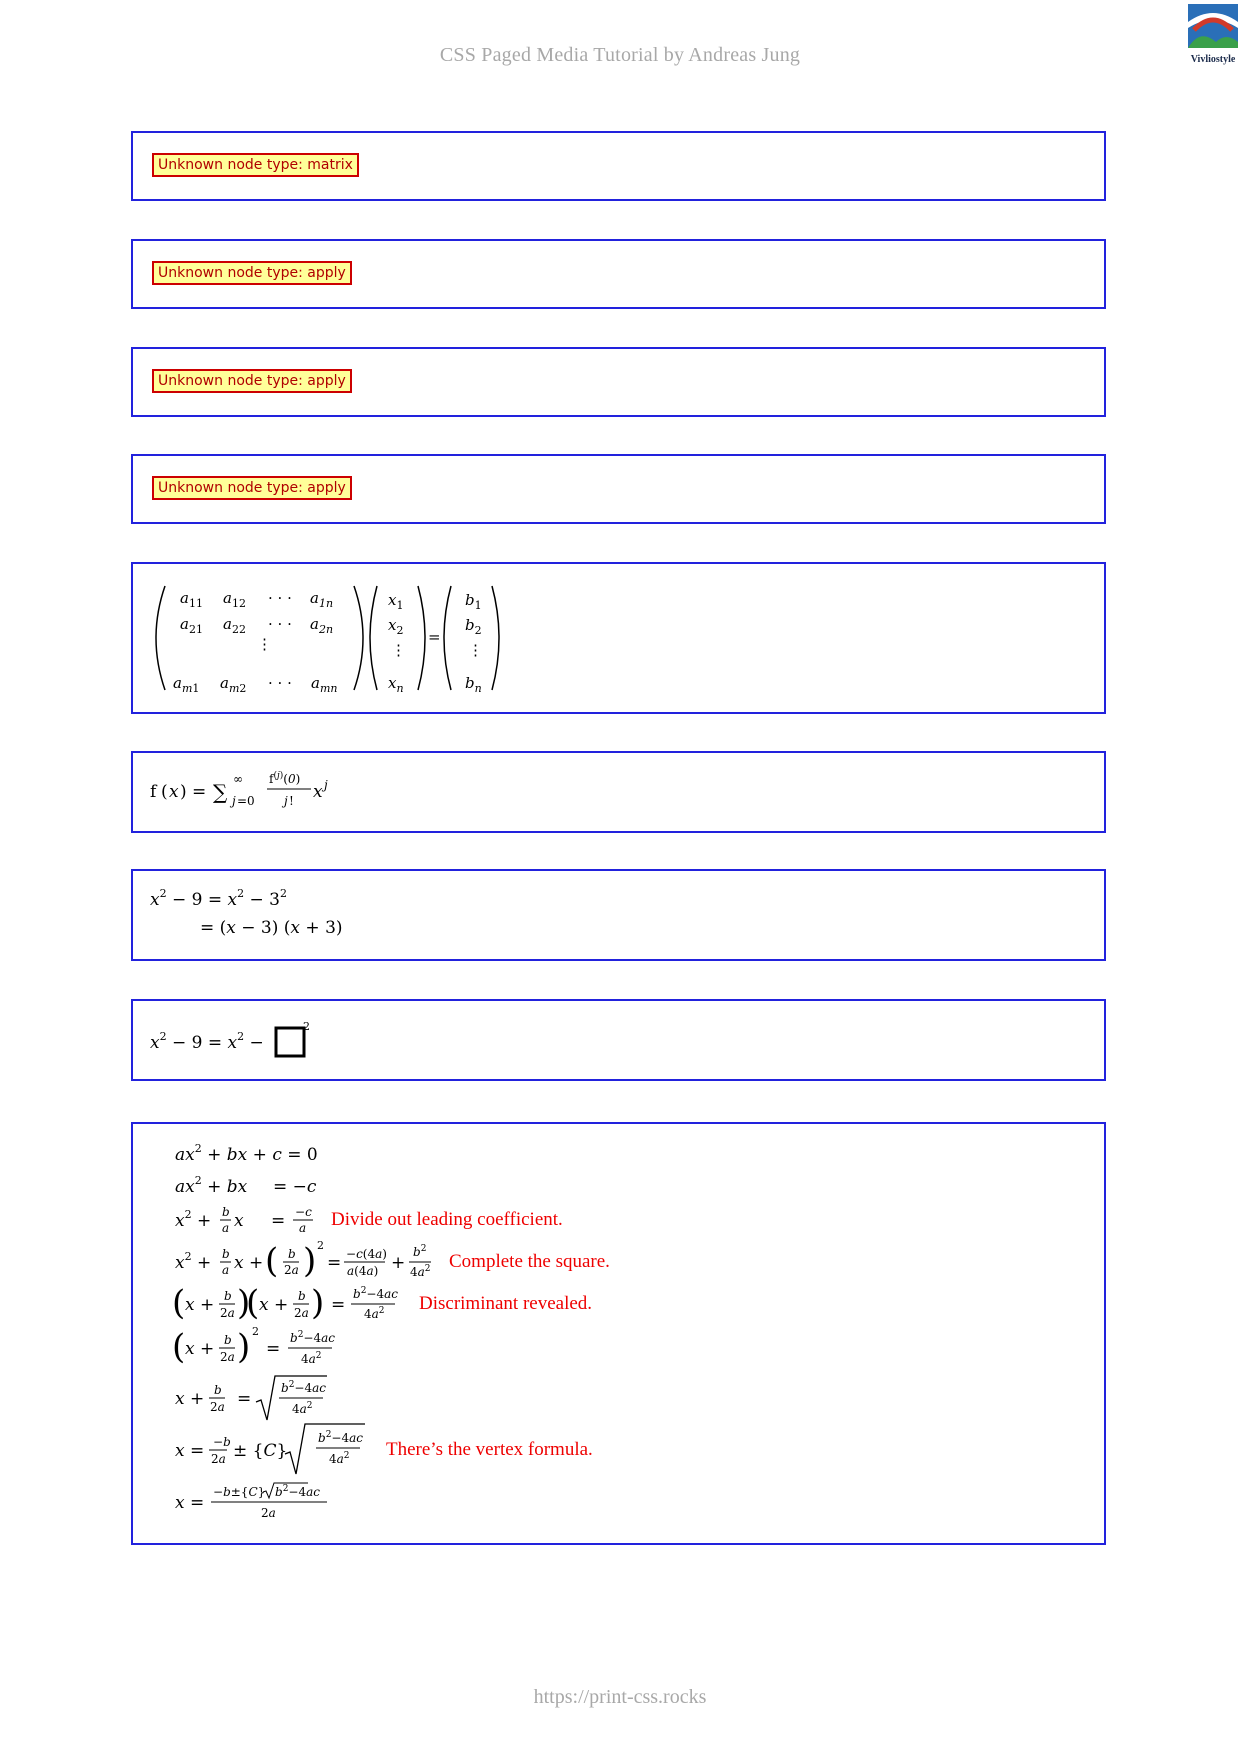 Image resolution: width=1240 pixels, height=1752 pixels. Describe the element at coordinates (618, 382) in the screenshot. I see `math-box-apply-error-2: Unknown node type: apply` at that location.